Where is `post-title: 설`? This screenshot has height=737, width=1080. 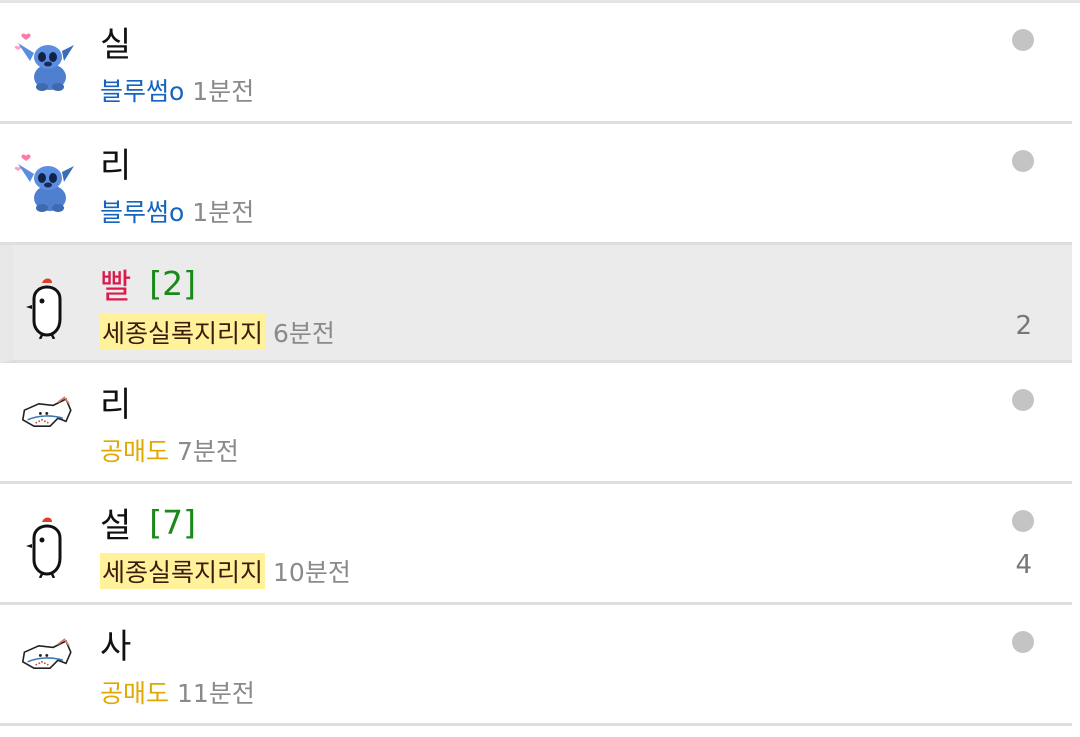 post-title: 설 is located at coordinates (116, 525).